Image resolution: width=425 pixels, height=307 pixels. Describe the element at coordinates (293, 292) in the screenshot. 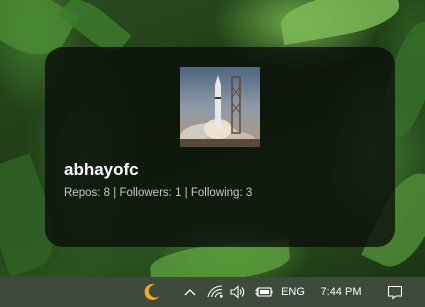

I see `input-language-button: ENG` at that location.